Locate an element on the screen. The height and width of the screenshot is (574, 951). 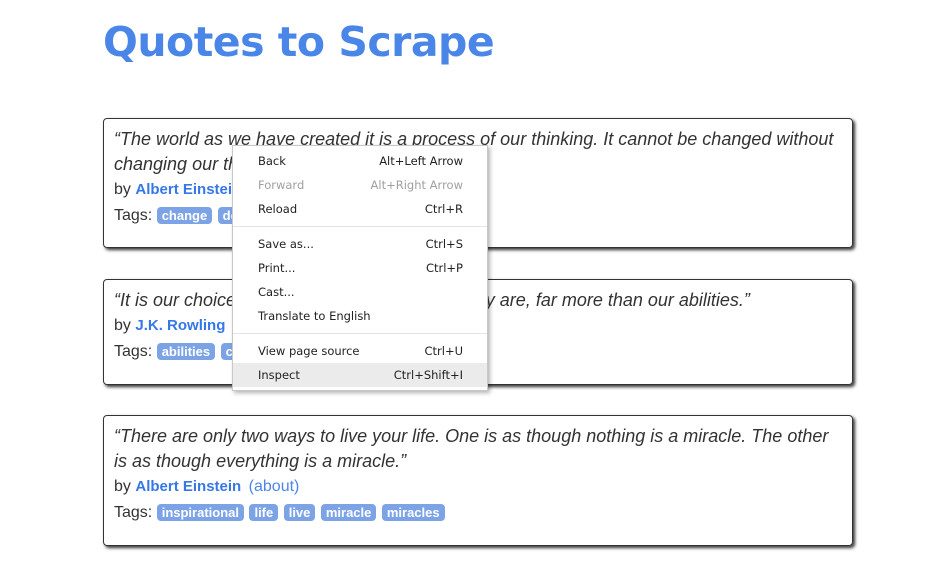
menu-shortcut: Ctrl+P is located at coordinates (444, 268).